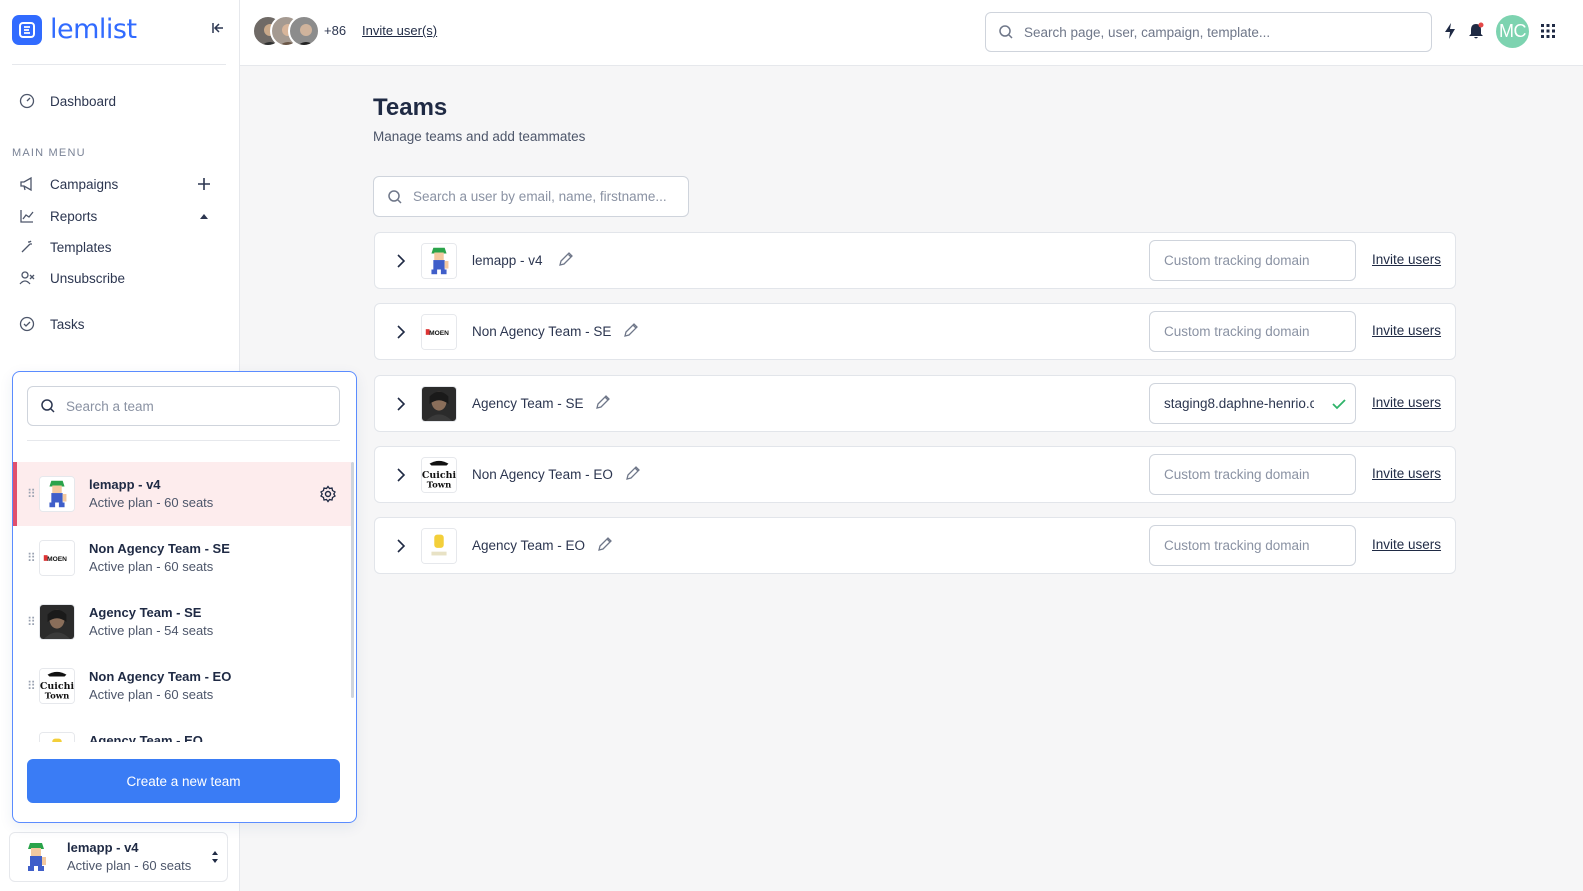 This screenshot has height=891, width=1583. Describe the element at coordinates (183, 440) in the screenshot. I see `panel-divider` at that location.